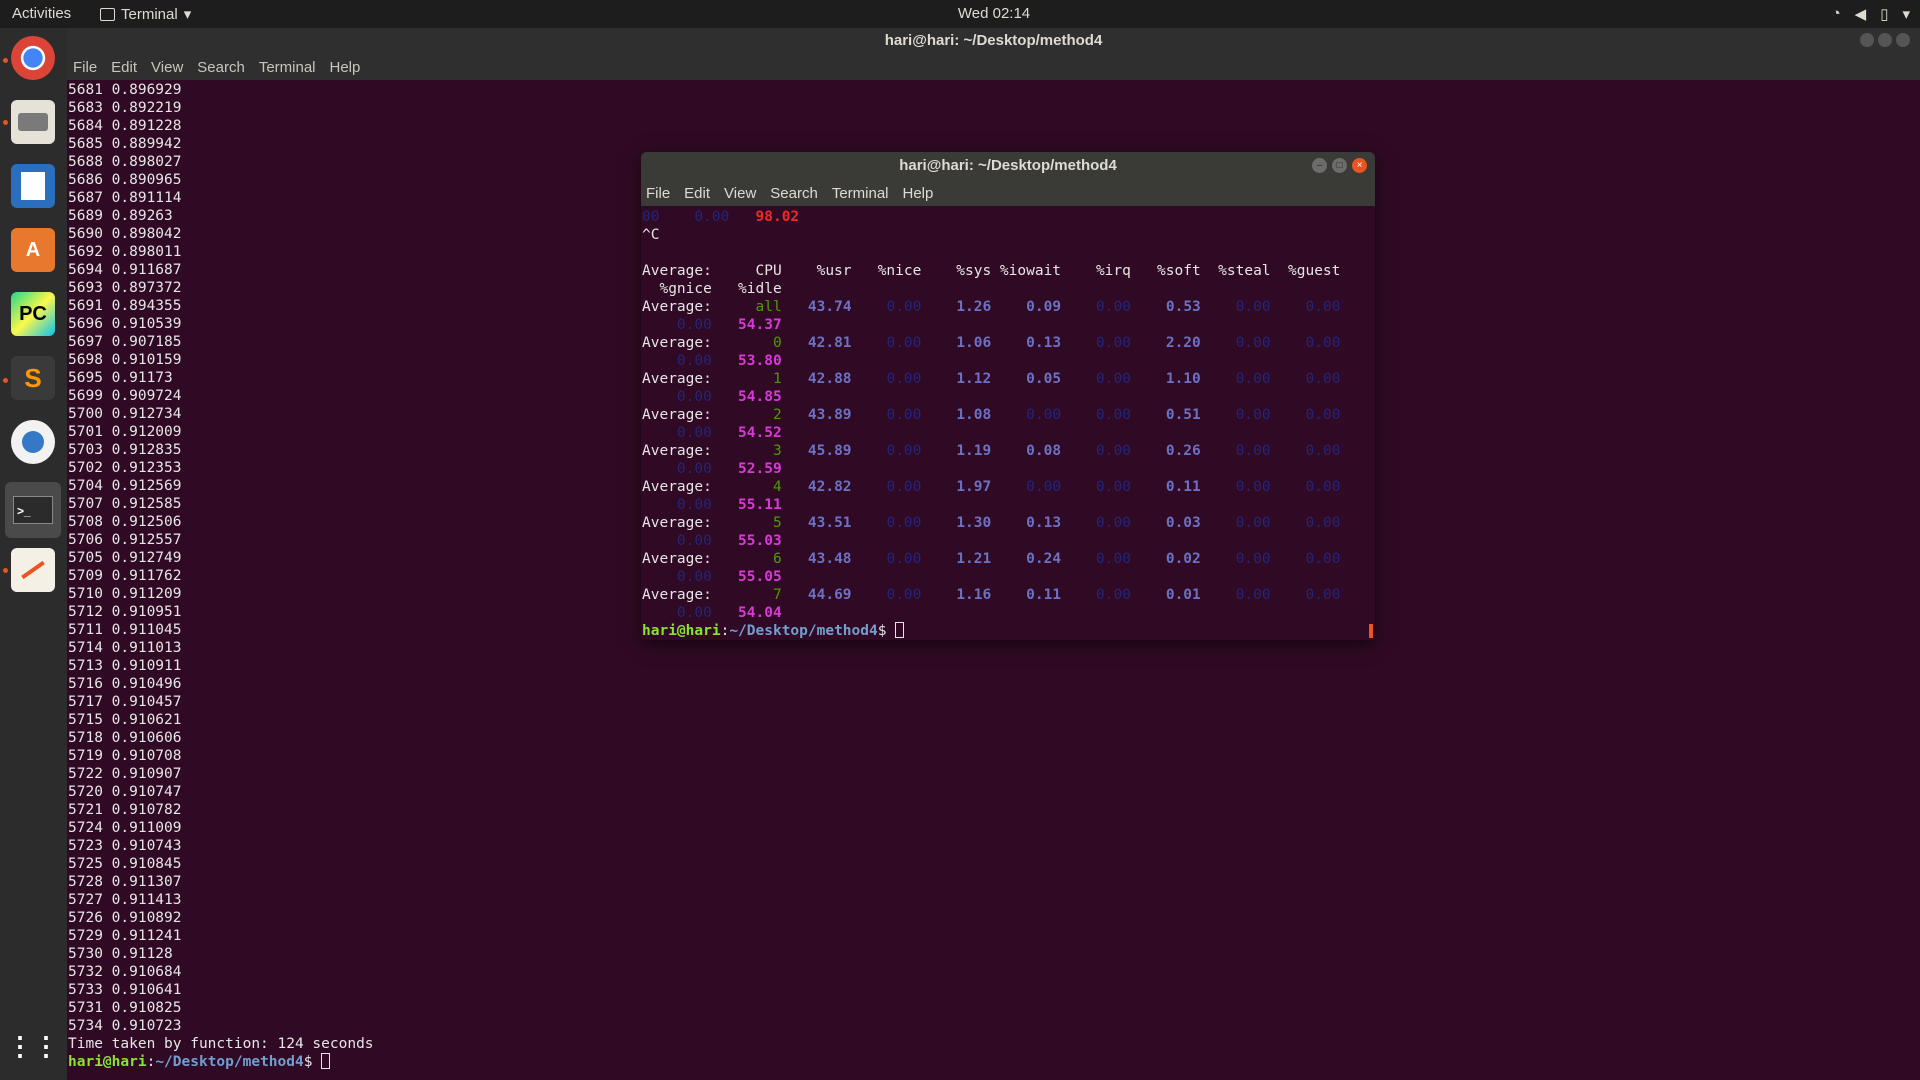 The height and width of the screenshot is (1080, 1920). What do you see at coordinates (33, 570) in the screenshot?
I see `text-editor-icon` at bounding box center [33, 570].